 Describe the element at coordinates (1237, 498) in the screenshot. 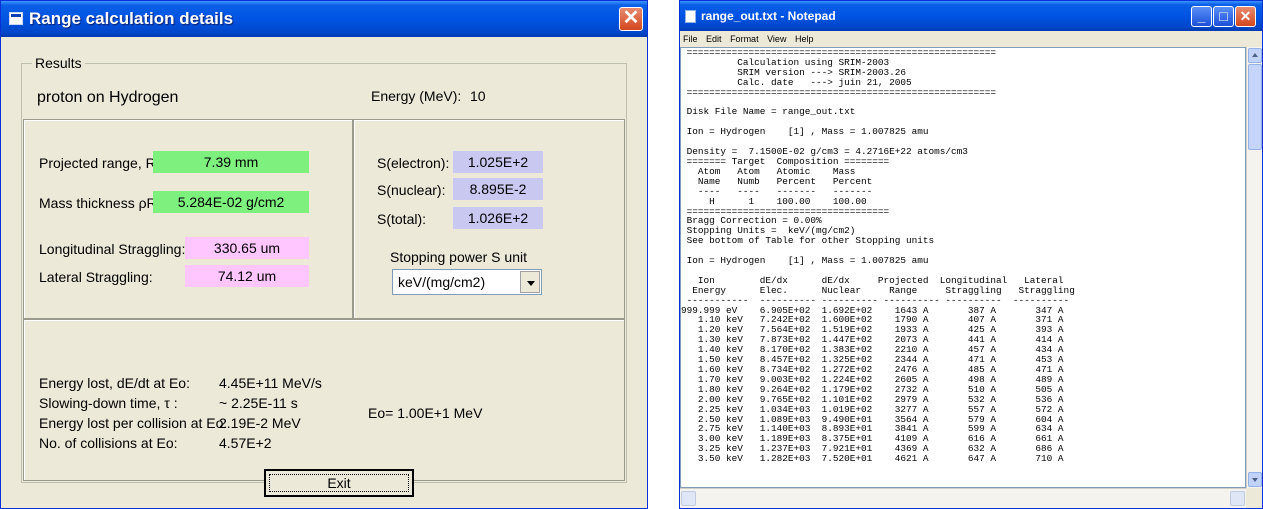

I see `scroll-right-icon` at that location.